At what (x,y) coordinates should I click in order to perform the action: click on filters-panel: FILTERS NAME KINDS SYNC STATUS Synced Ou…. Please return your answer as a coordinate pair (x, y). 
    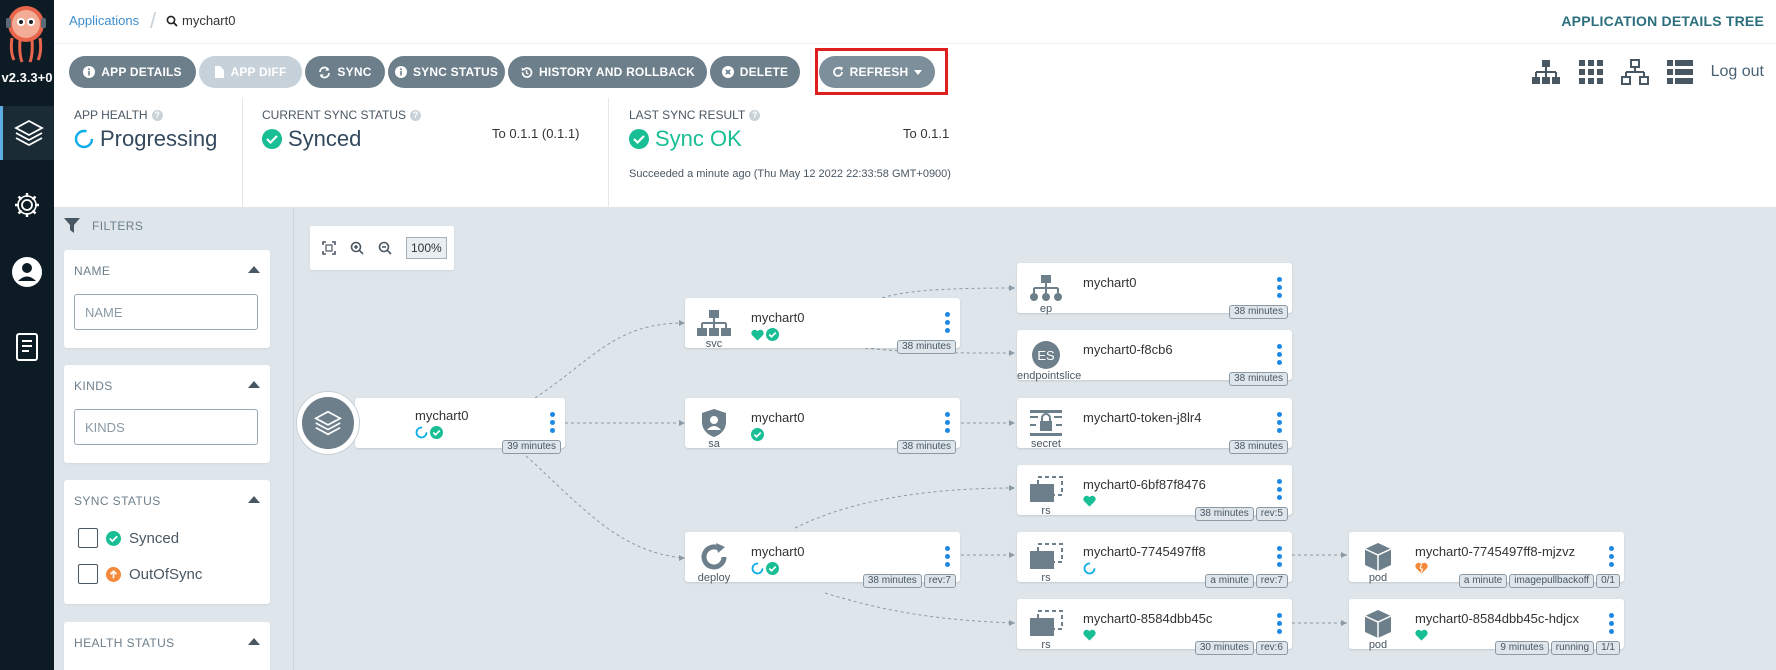
    Looking at the image, I should click on (174, 439).